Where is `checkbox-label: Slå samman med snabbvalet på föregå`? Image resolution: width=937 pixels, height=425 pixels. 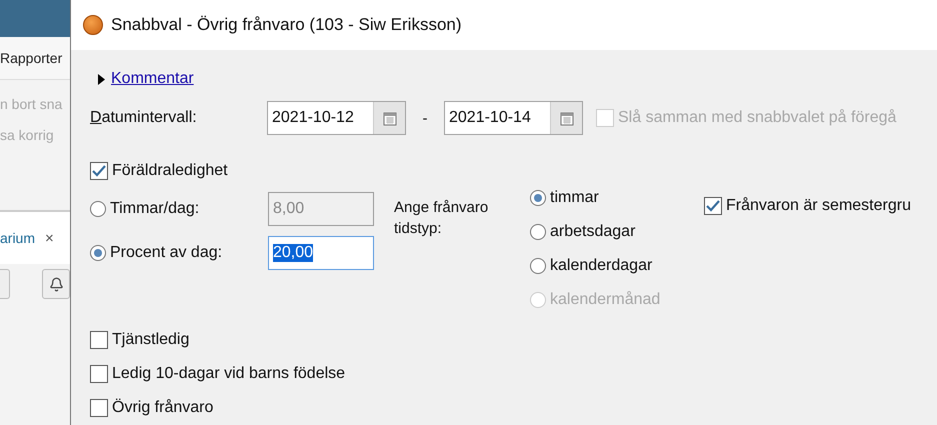 checkbox-label: Slå samman med snabbvalet på föregå is located at coordinates (757, 118).